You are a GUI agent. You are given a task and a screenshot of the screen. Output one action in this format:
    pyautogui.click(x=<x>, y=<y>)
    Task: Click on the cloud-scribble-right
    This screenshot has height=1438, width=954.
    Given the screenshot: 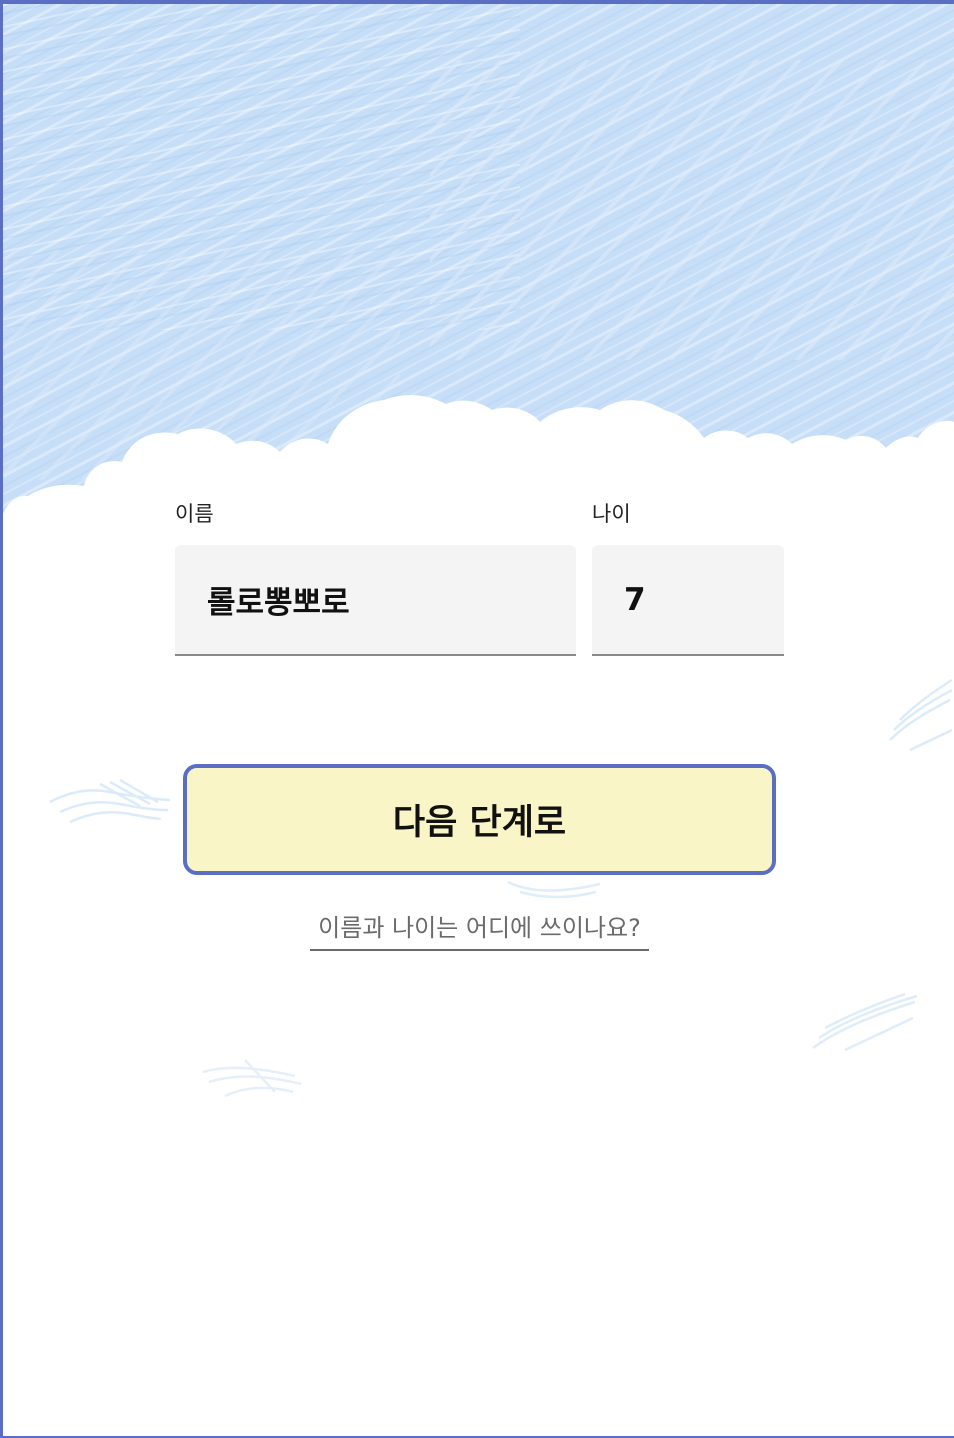 What is the action you would take?
    pyautogui.click(x=921, y=715)
    